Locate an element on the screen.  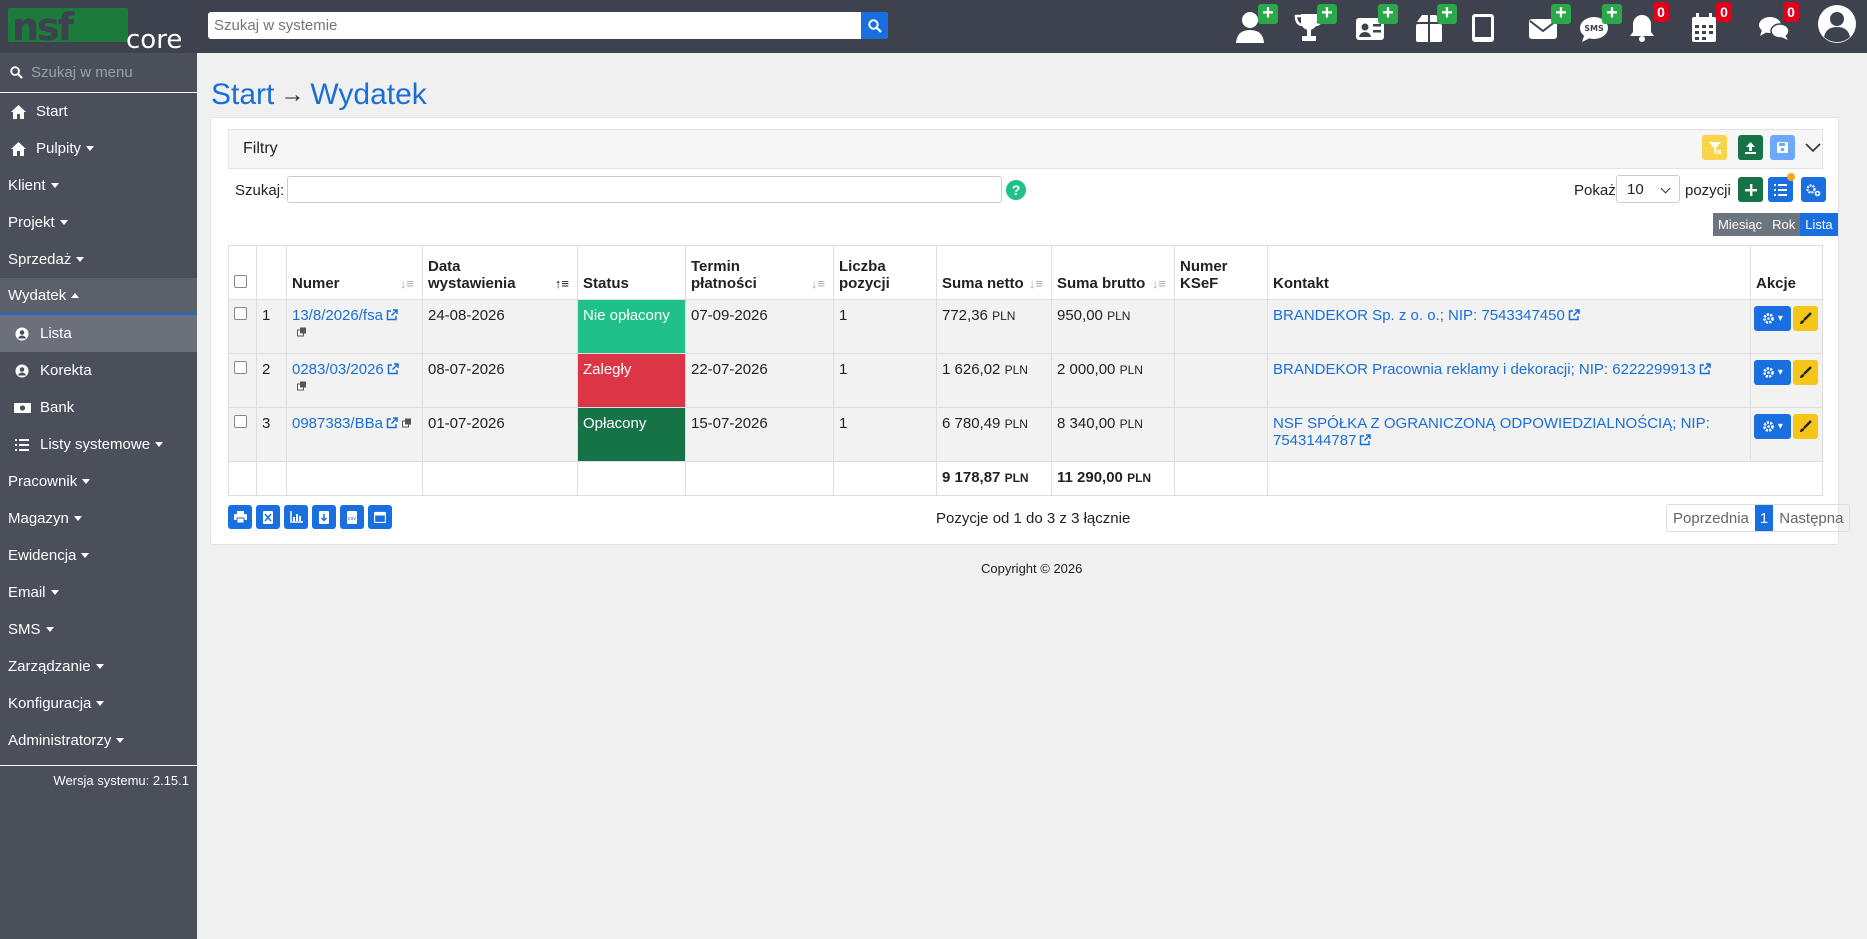
add-email-button: + is located at coordinates (1549, 25).